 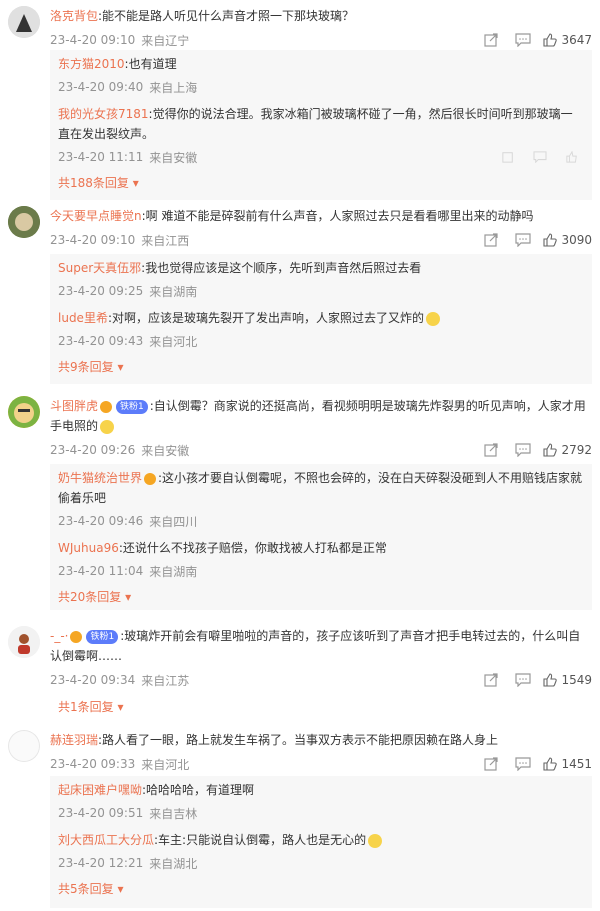 What do you see at coordinates (100, 478) in the screenshot?
I see `reply-username: 奶牛猫统治世界` at bounding box center [100, 478].